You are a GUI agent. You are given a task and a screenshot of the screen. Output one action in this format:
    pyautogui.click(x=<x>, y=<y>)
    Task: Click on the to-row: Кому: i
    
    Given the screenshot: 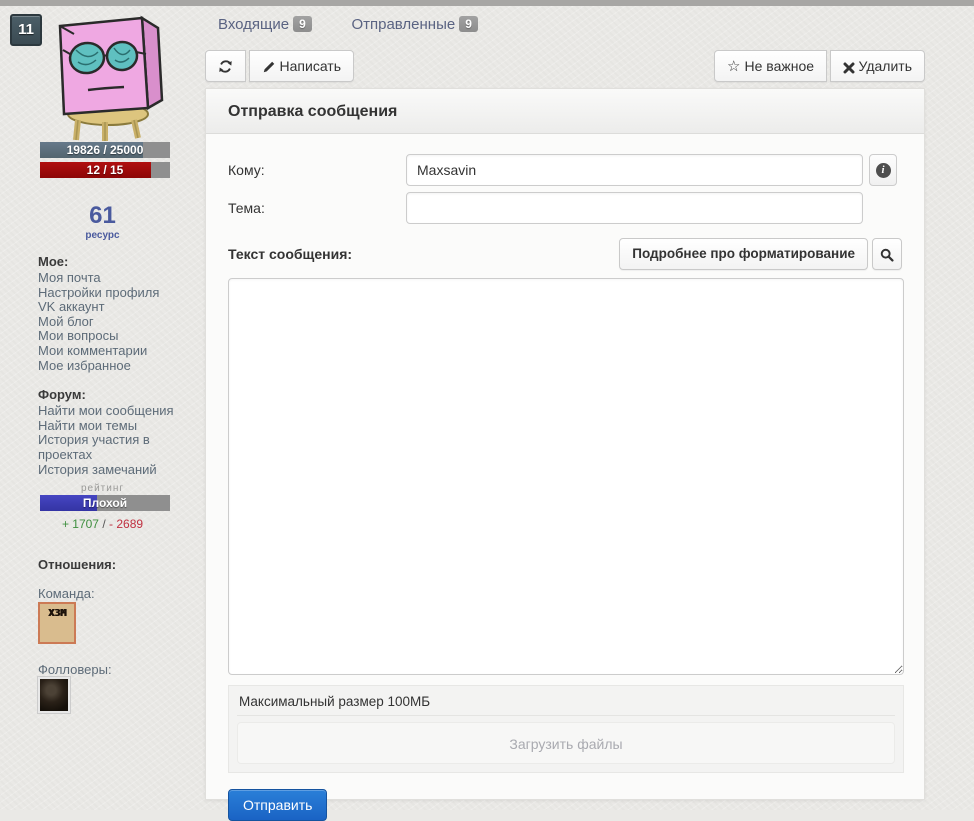 What is the action you would take?
    pyautogui.click(x=565, y=170)
    